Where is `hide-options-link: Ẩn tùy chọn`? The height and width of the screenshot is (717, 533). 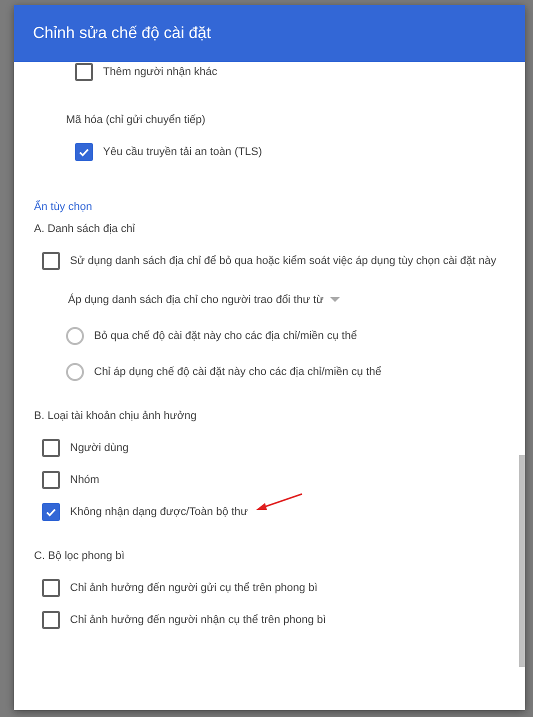
hide-options-link: Ẩn tùy chọn is located at coordinates (63, 207).